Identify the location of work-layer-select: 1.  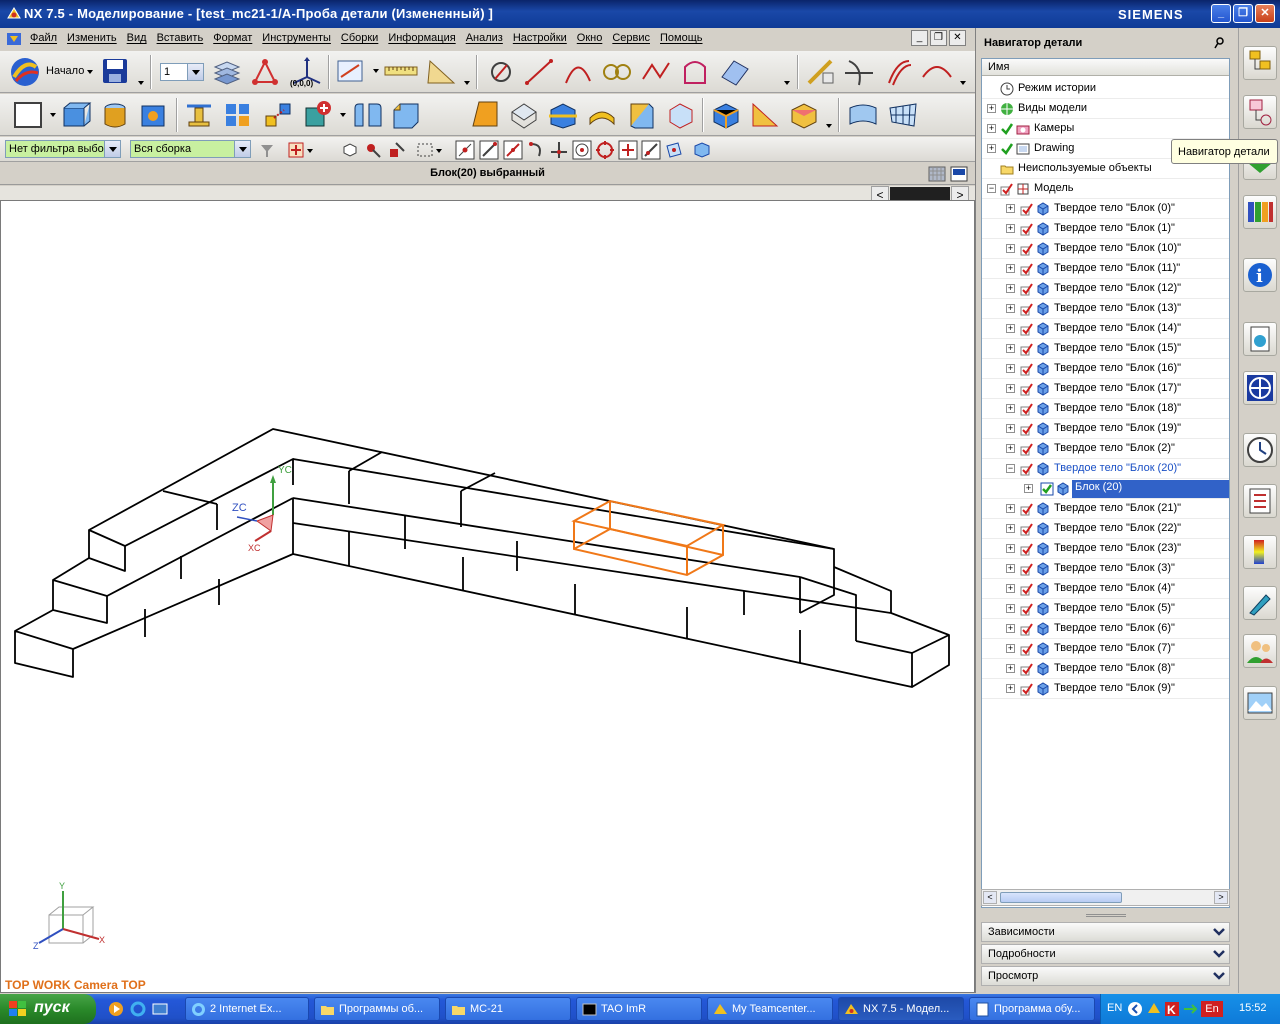
(182, 72).